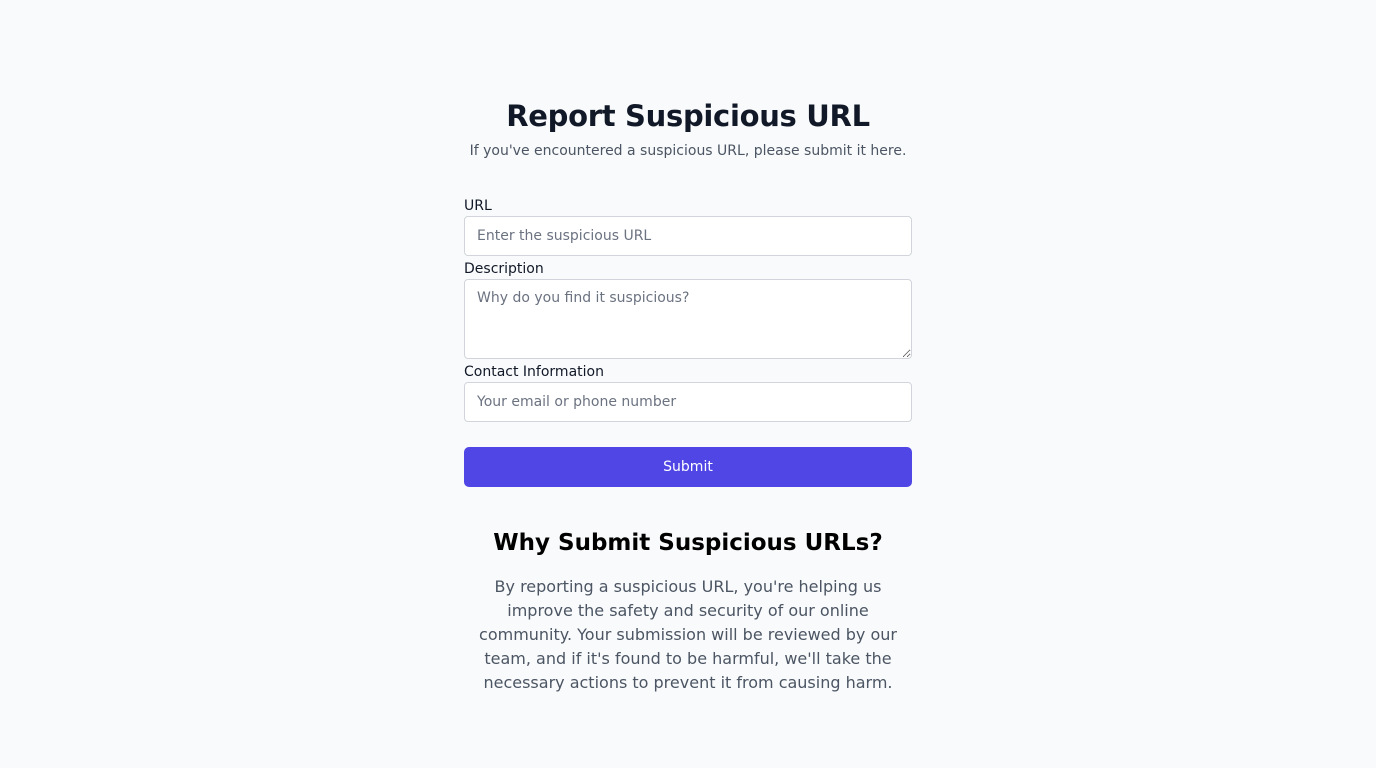 The image size is (1376, 768). I want to click on page-title: Report Suspicious URL, so click(688, 116).